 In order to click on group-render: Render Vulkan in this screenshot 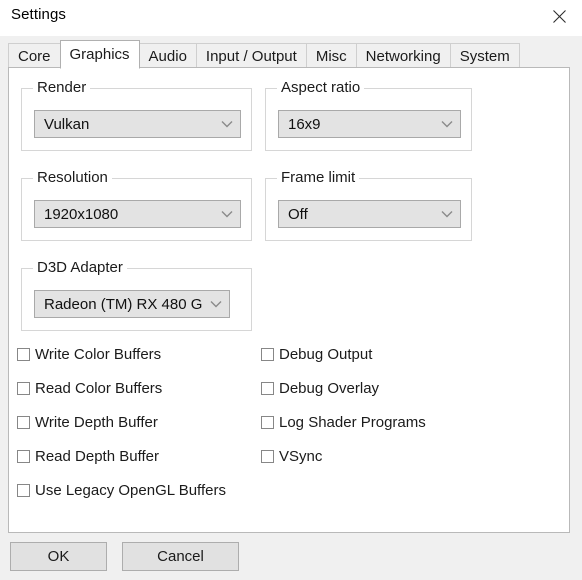, I will do `click(136, 115)`.